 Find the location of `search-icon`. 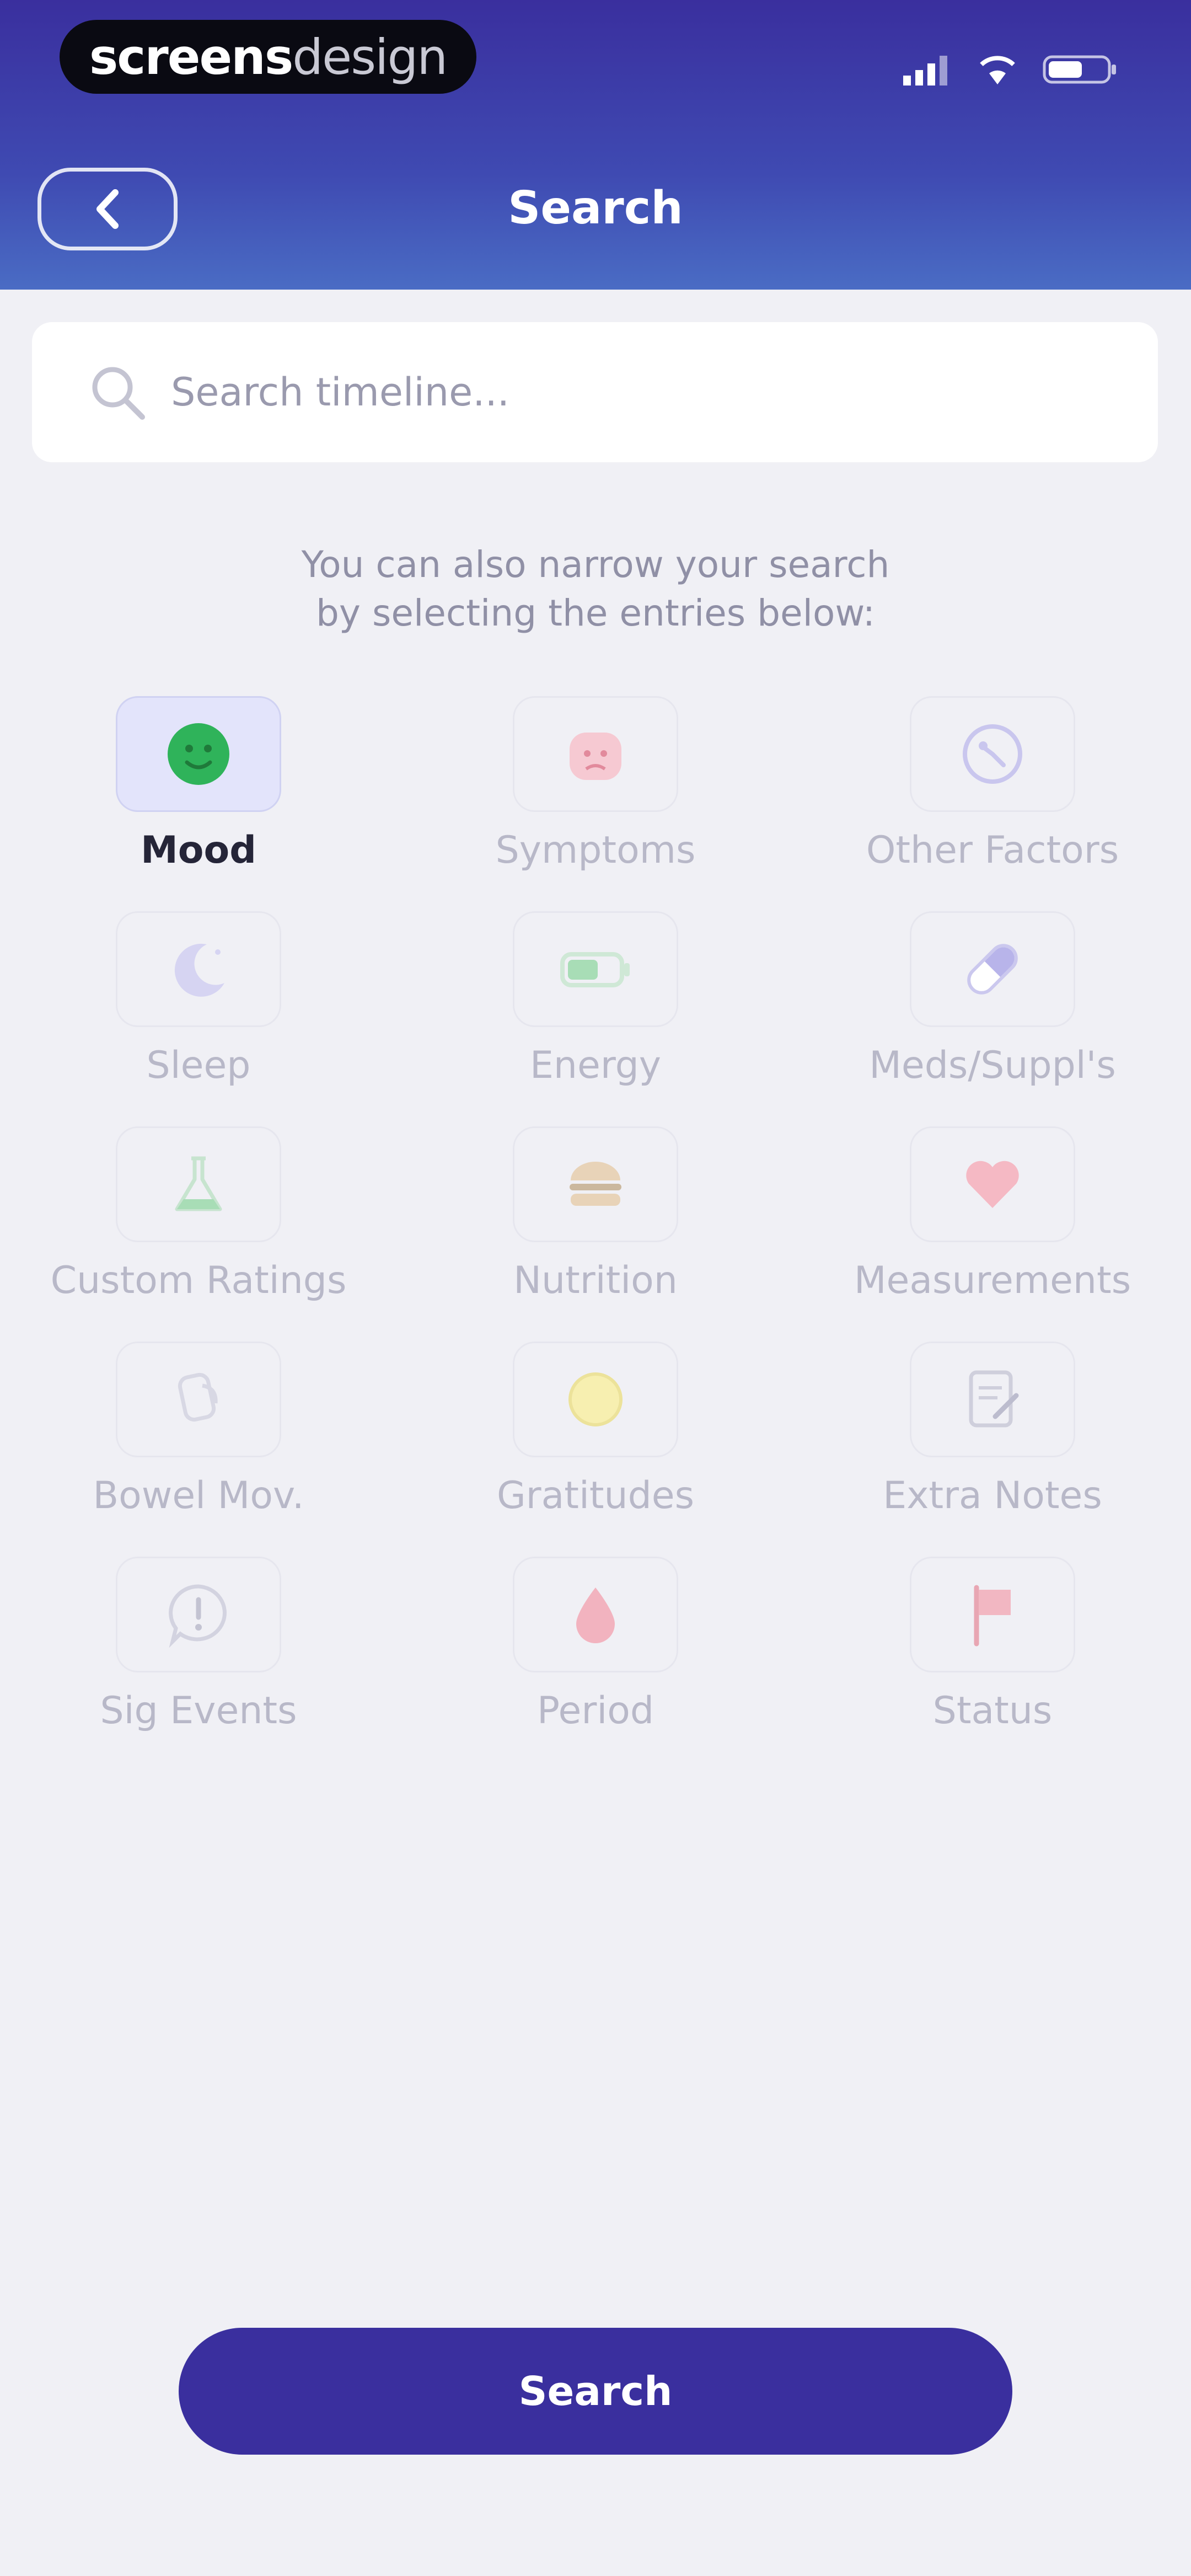

search-icon is located at coordinates (119, 393).